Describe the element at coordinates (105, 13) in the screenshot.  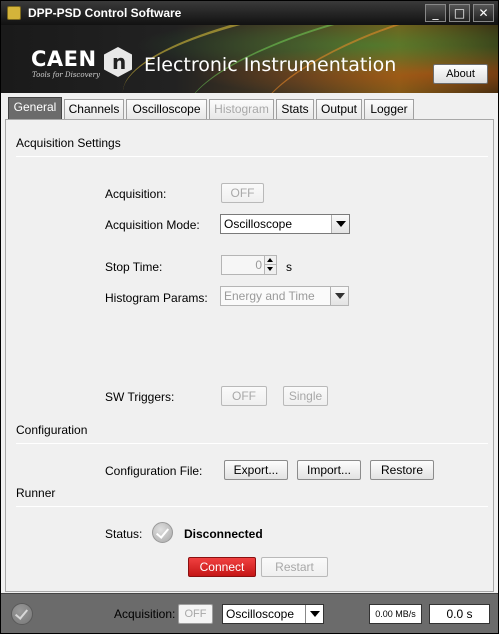
I see `window-title: DPP-PSD Control Software` at that location.